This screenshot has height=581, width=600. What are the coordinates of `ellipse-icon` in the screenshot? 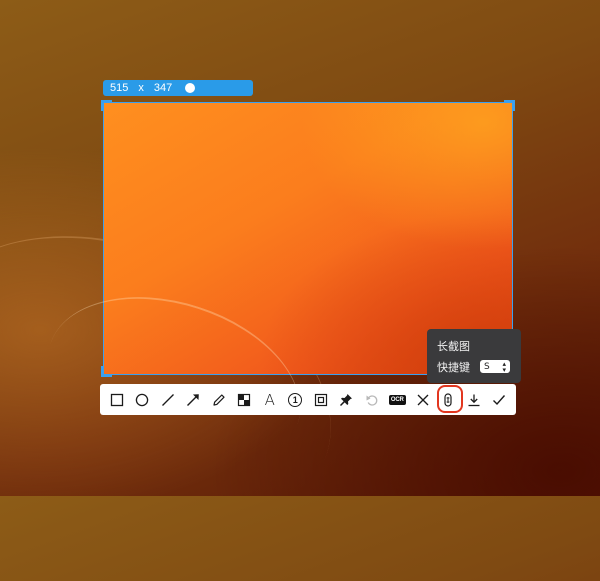 It's located at (142, 399).